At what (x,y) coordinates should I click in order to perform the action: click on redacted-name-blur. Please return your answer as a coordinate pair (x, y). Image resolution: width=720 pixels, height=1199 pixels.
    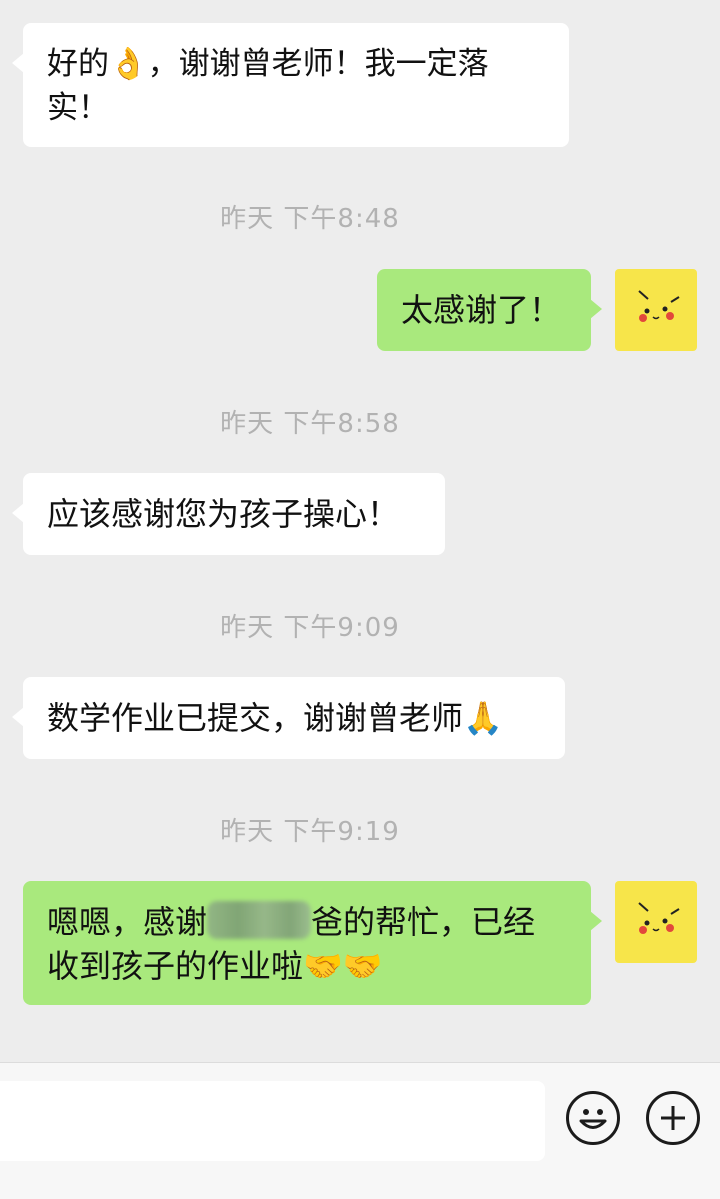
    Looking at the image, I should click on (259, 920).